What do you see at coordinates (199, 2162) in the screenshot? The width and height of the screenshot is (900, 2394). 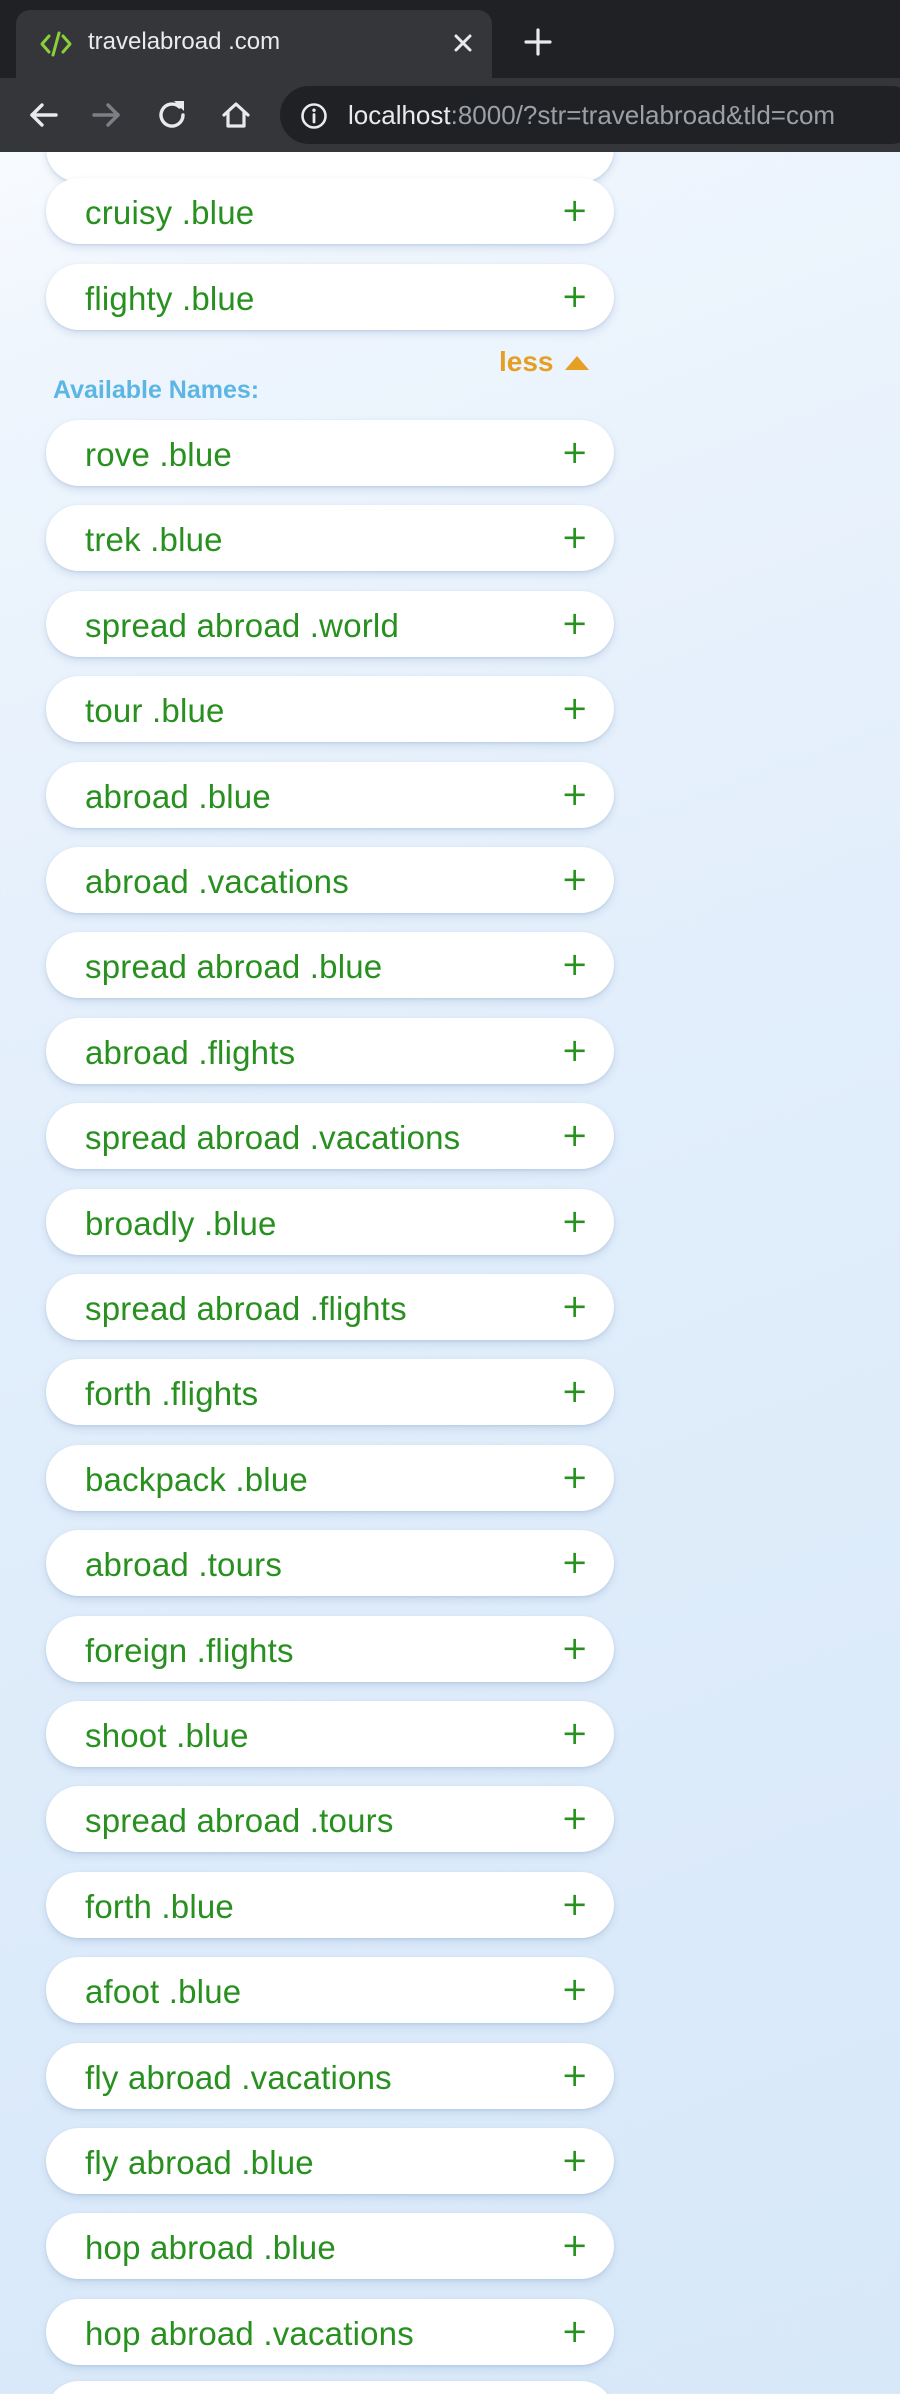 I see `domain-name: fly abroad .blue` at bounding box center [199, 2162].